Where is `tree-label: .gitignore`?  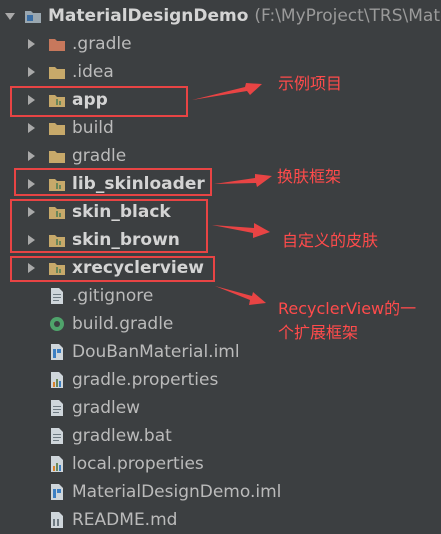 tree-label: .gitignore is located at coordinates (113, 296).